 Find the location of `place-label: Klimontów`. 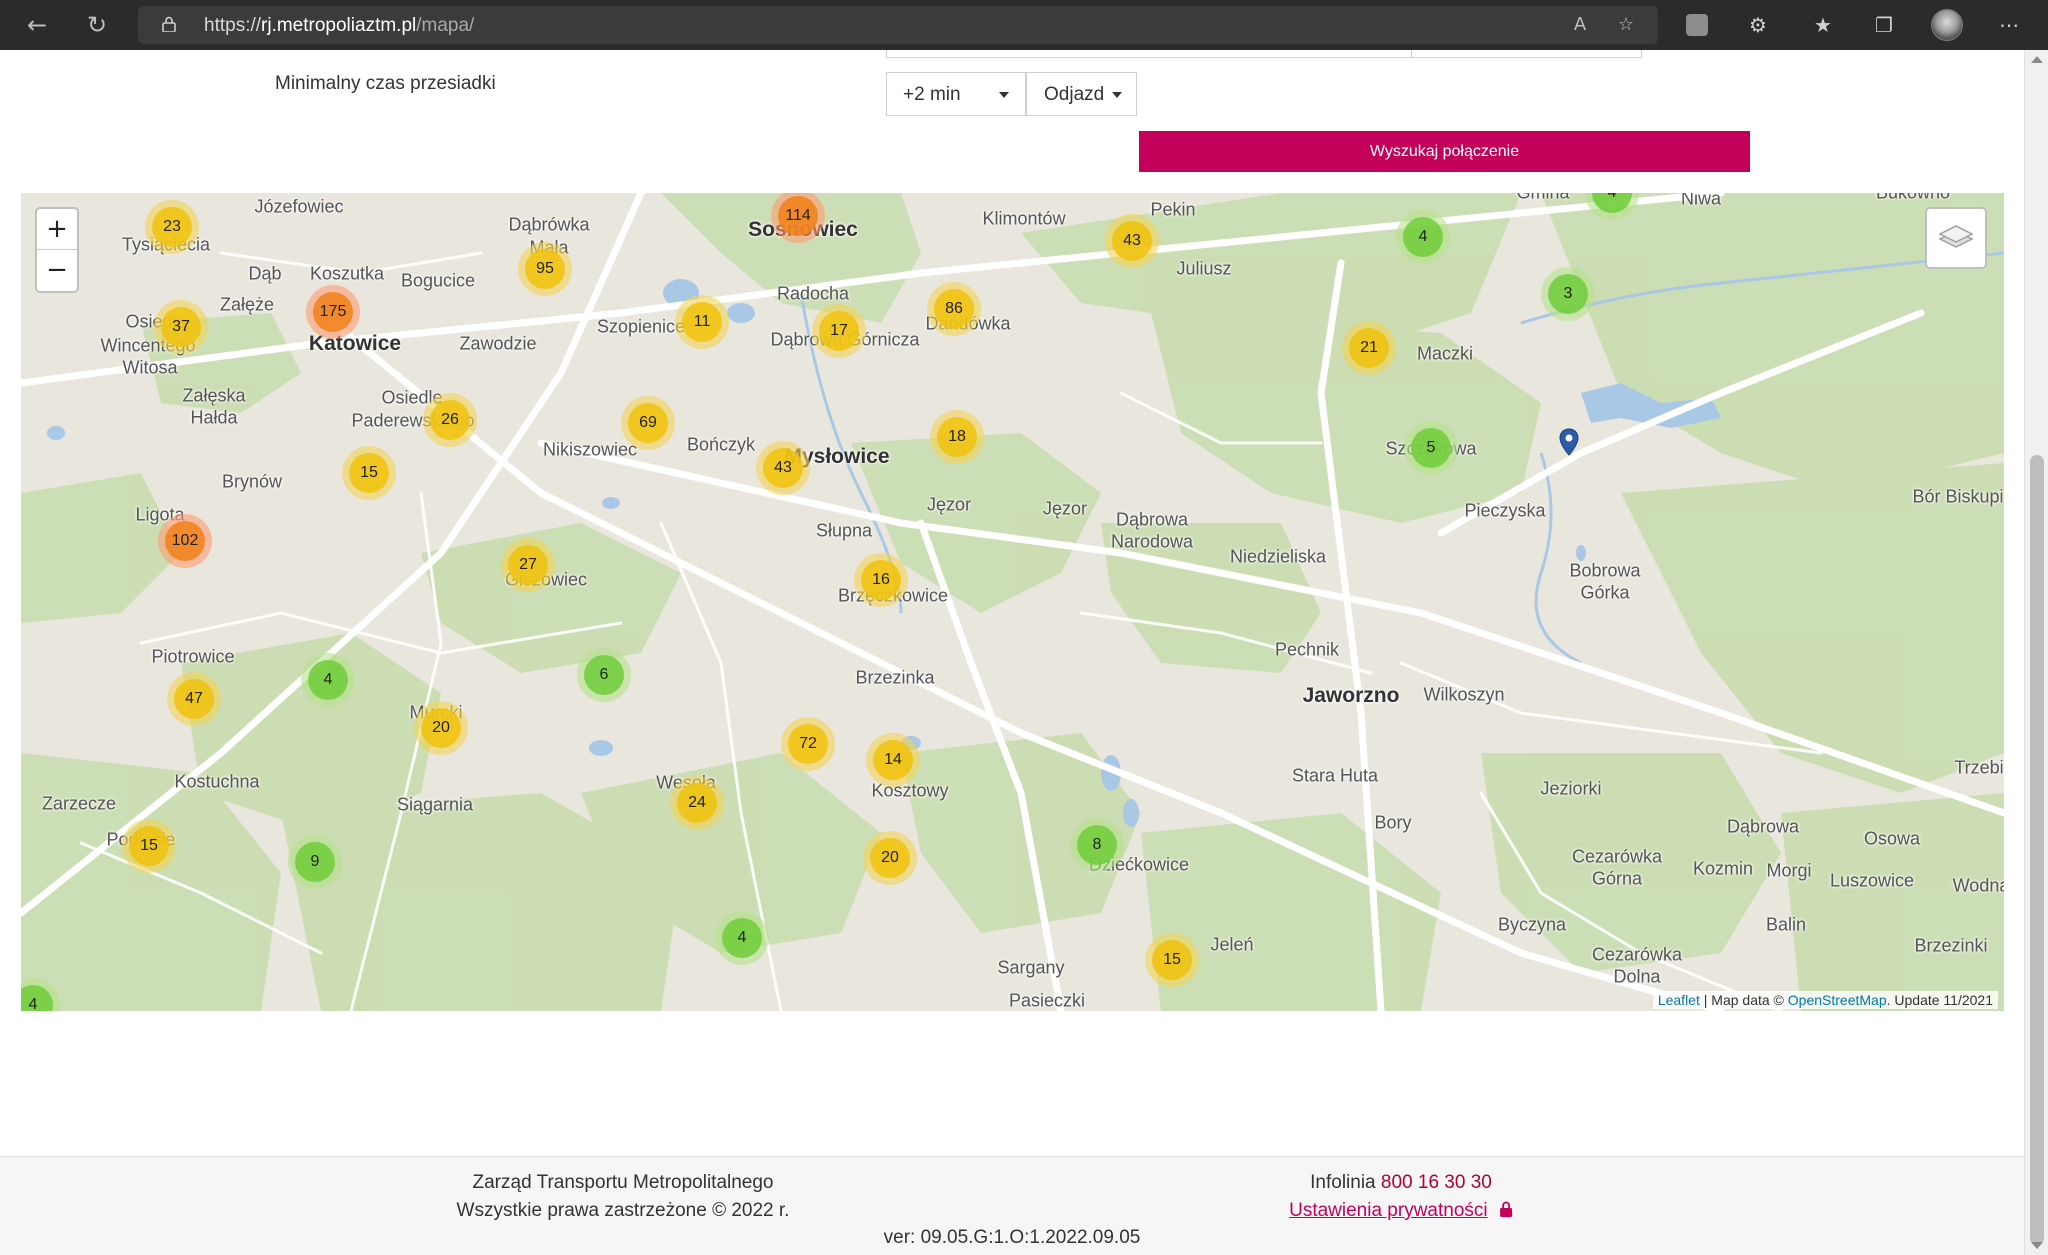

place-label: Klimontów is located at coordinates (1024, 218).